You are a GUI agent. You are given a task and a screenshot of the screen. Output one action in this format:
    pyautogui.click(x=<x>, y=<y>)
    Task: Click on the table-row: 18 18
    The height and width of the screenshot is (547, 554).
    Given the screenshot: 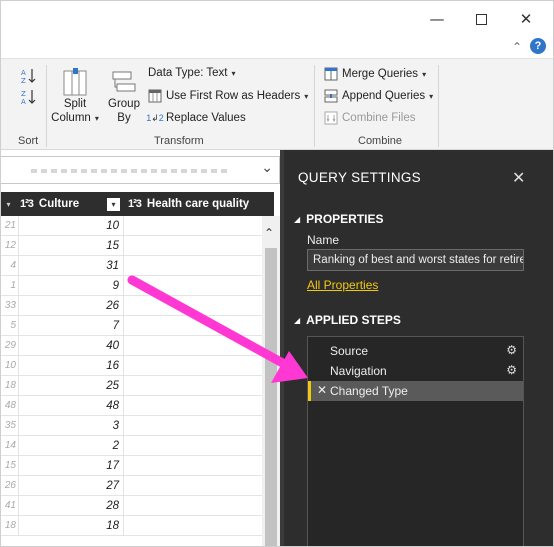 What is the action you would take?
    pyautogui.click(x=131, y=526)
    